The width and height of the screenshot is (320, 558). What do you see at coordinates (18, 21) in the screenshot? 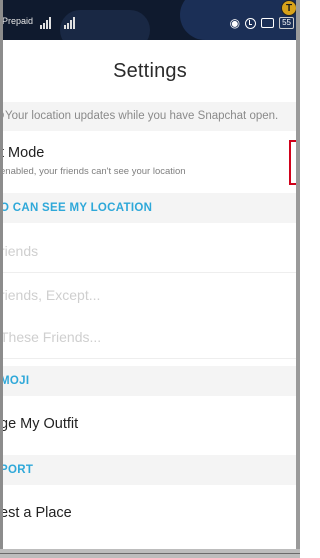
I see `carrier-label: Prepaid` at bounding box center [18, 21].